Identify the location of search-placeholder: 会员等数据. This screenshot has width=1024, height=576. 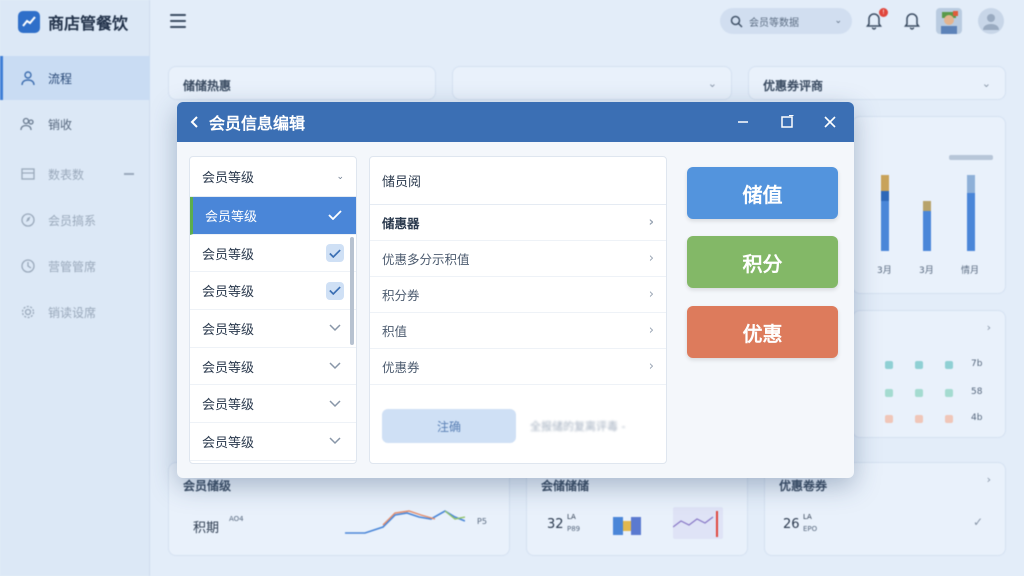
(774, 23).